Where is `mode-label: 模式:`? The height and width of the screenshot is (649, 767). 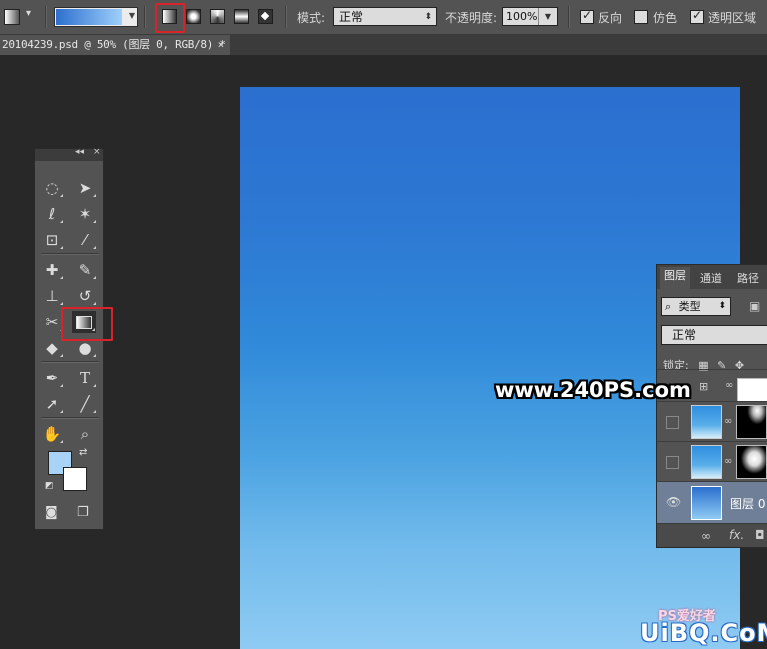
mode-label: 模式: is located at coordinates (311, 18).